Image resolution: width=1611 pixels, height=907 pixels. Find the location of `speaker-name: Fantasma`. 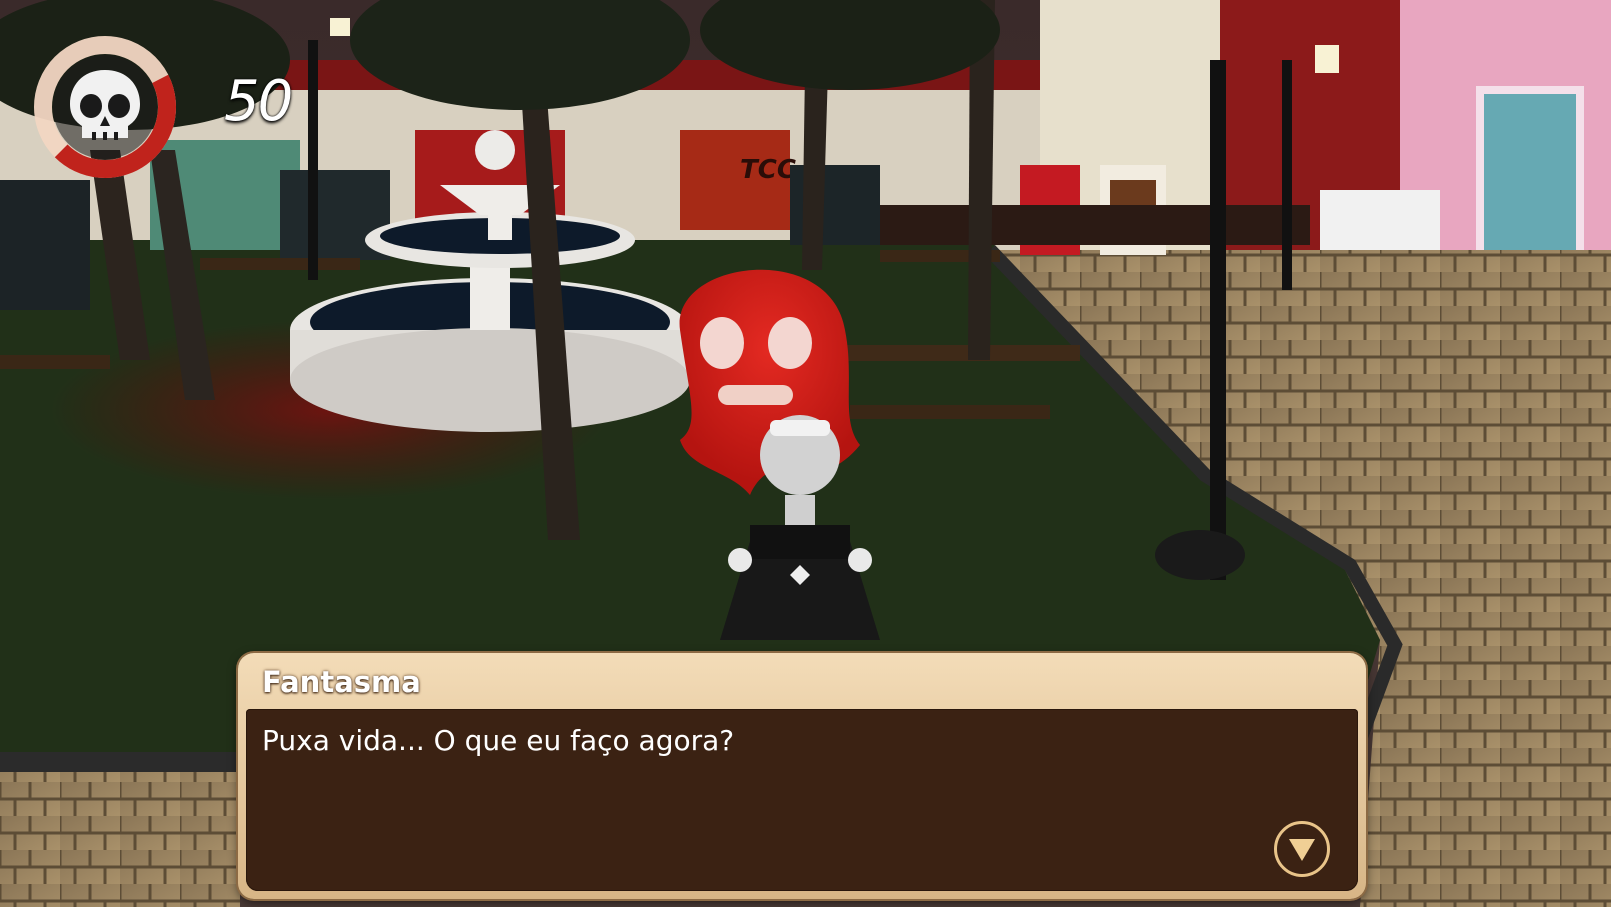

speaker-name: Fantasma is located at coordinates (341, 682).